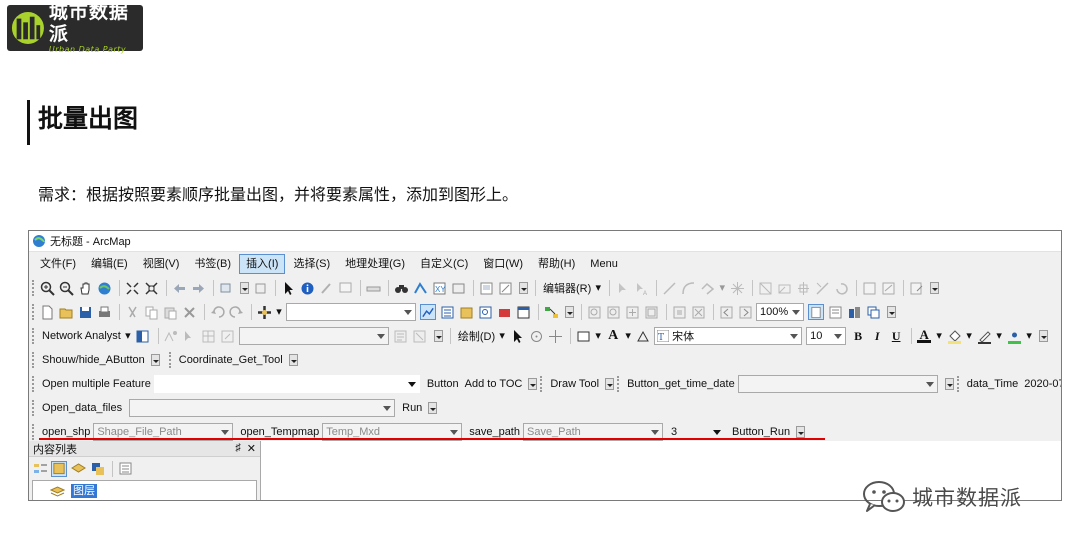 This screenshot has height=545, width=1080. I want to click on zoom-whole-page-icon, so click(651, 312).